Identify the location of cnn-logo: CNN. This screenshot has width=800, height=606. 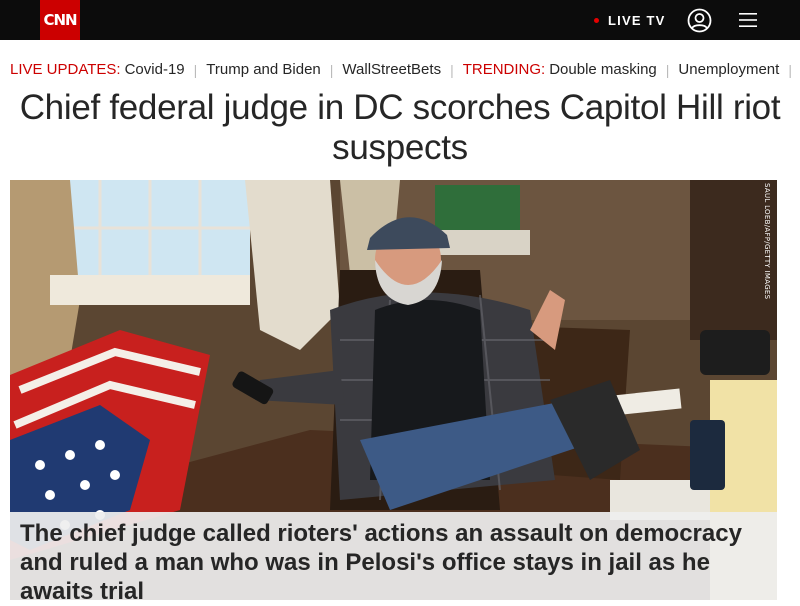
(60, 20).